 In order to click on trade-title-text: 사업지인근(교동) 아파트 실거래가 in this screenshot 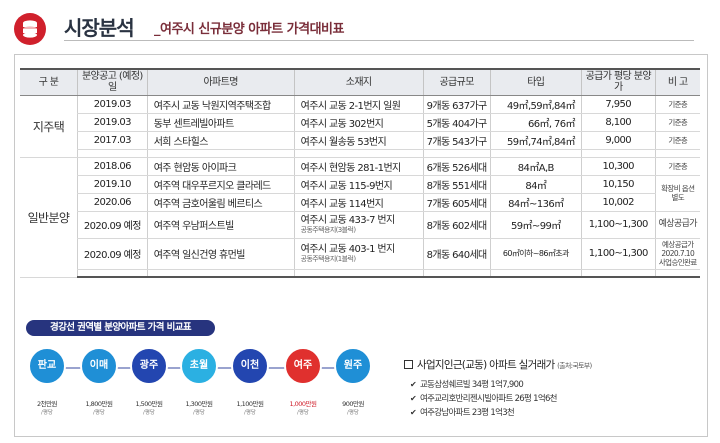, I will do `click(486, 365)`.